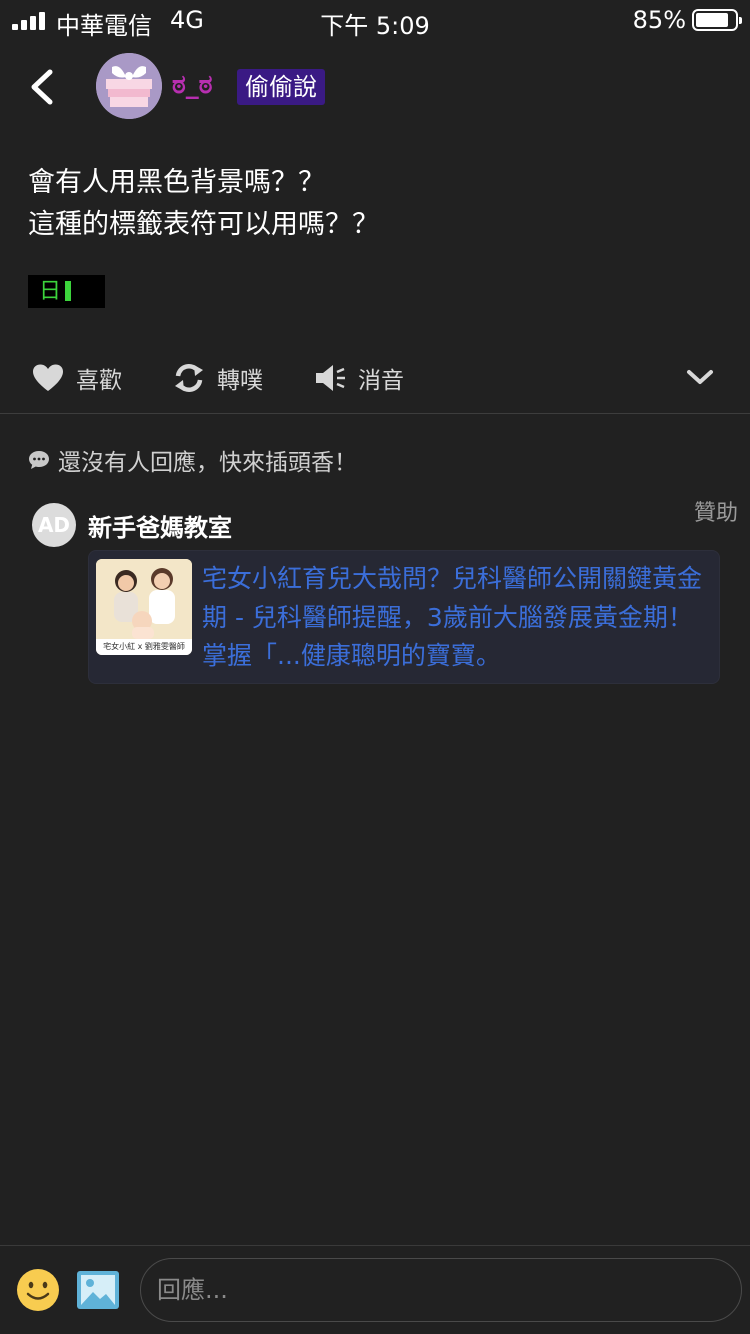  I want to click on ad-thumbnail: 宅女小紅 x 劉雅雯醫師, so click(144, 607).